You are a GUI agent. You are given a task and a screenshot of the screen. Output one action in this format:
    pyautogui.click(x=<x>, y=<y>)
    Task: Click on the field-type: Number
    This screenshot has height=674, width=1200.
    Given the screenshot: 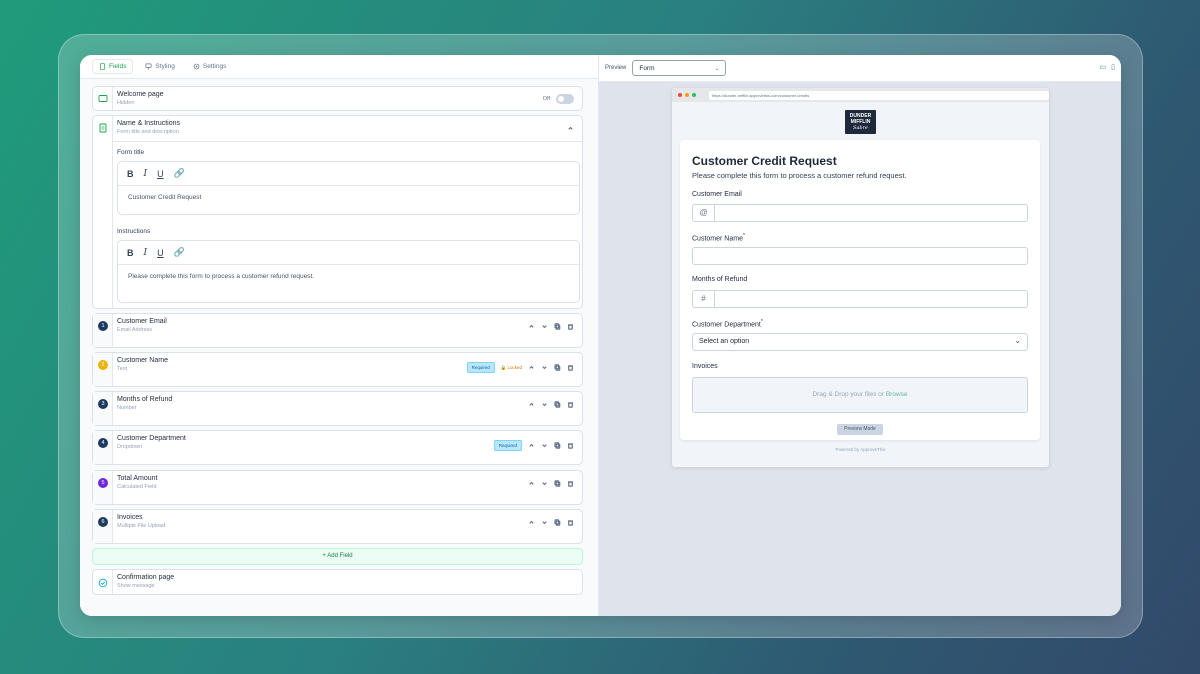 What is the action you would take?
    pyautogui.click(x=127, y=408)
    